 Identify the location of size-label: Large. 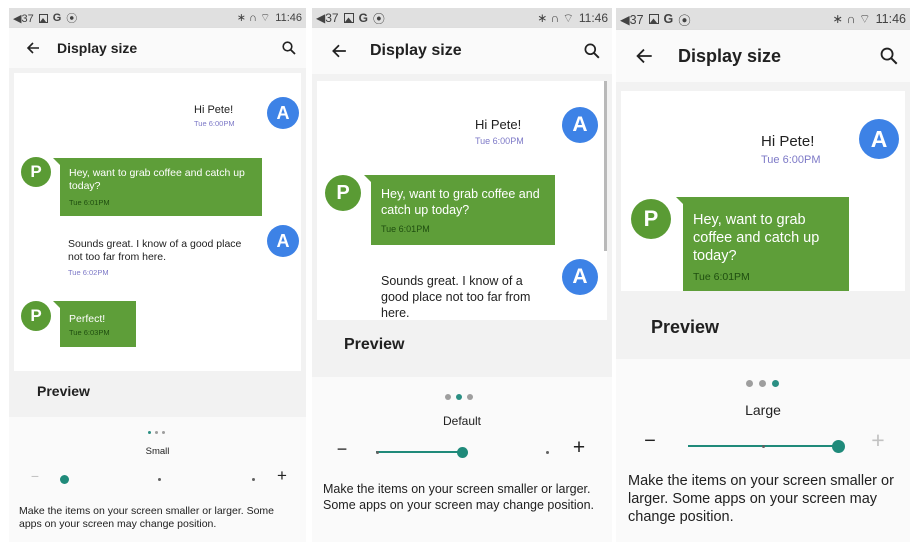
(763, 410).